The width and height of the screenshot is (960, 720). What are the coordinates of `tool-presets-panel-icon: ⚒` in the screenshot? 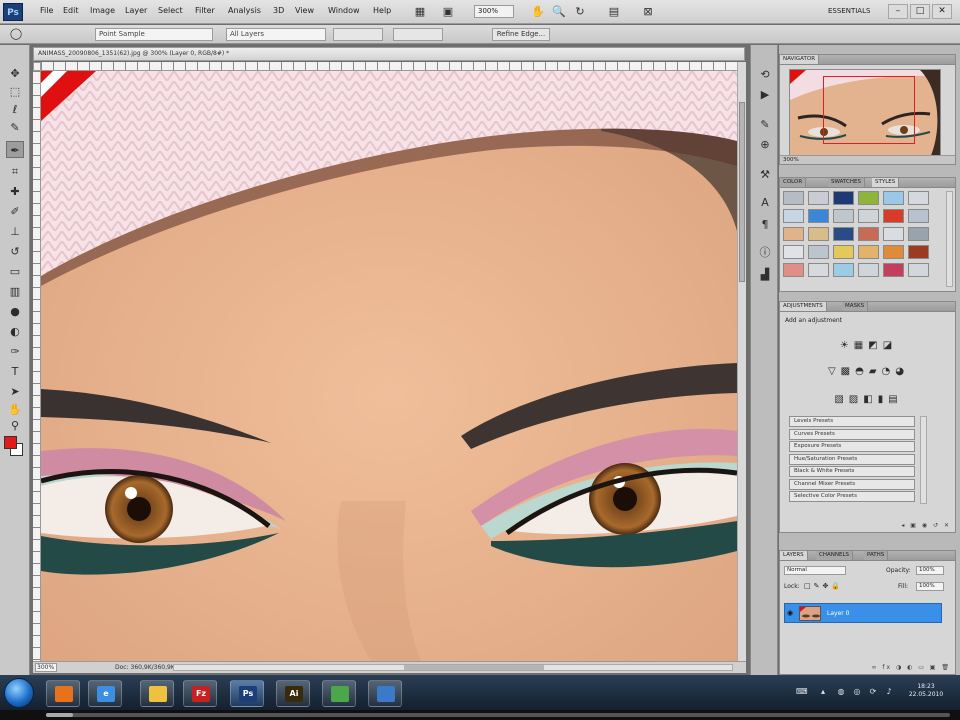 It's located at (765, 175).